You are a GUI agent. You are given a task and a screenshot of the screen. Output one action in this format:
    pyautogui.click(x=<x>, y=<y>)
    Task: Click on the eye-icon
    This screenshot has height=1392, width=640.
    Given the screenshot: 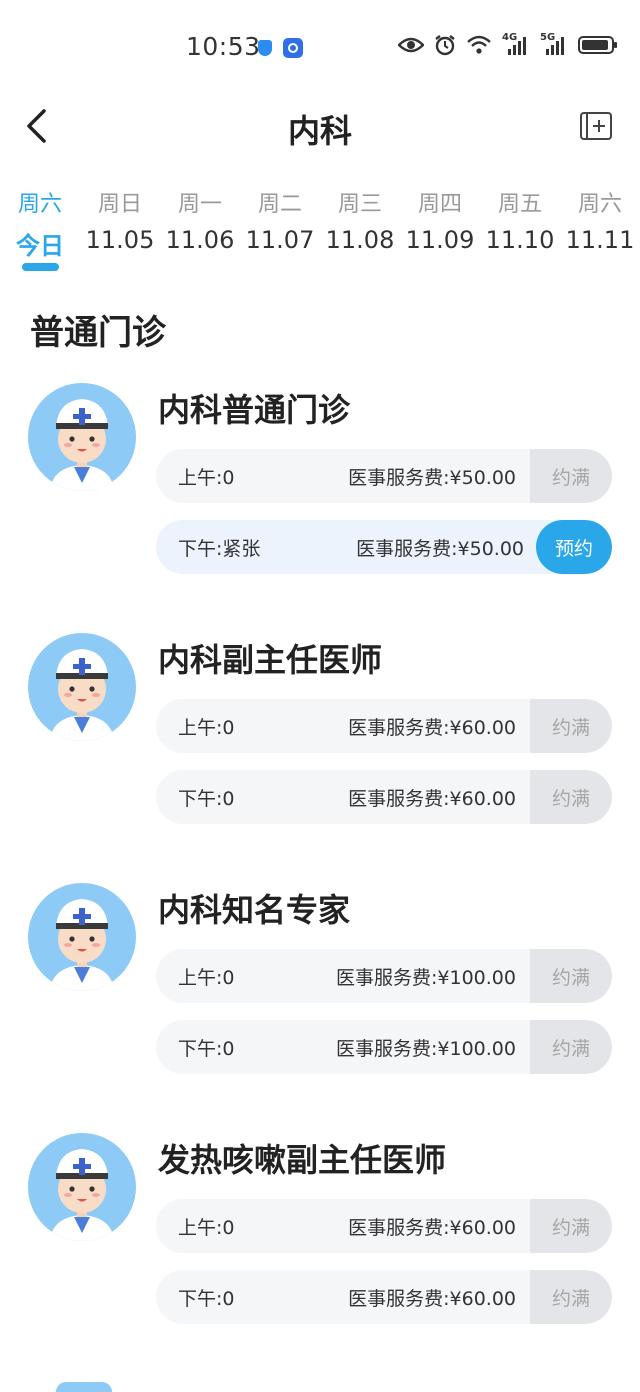 What is the action you would take?
    pyautogui.click(x=411, y=45)
    